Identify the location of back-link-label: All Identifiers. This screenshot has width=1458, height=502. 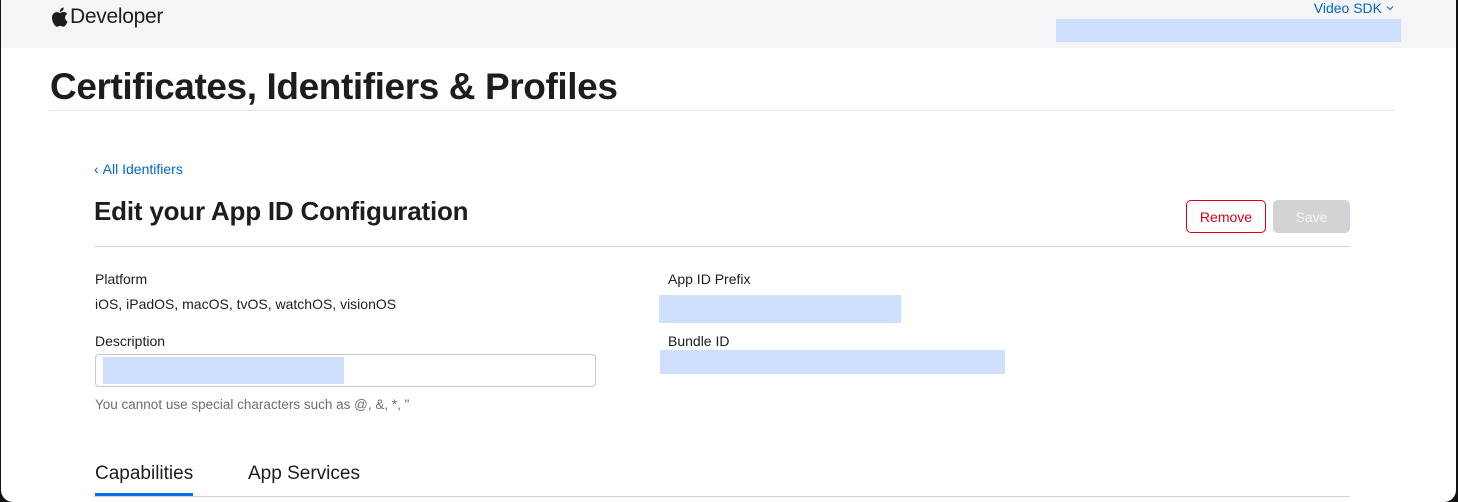
(142, 169).